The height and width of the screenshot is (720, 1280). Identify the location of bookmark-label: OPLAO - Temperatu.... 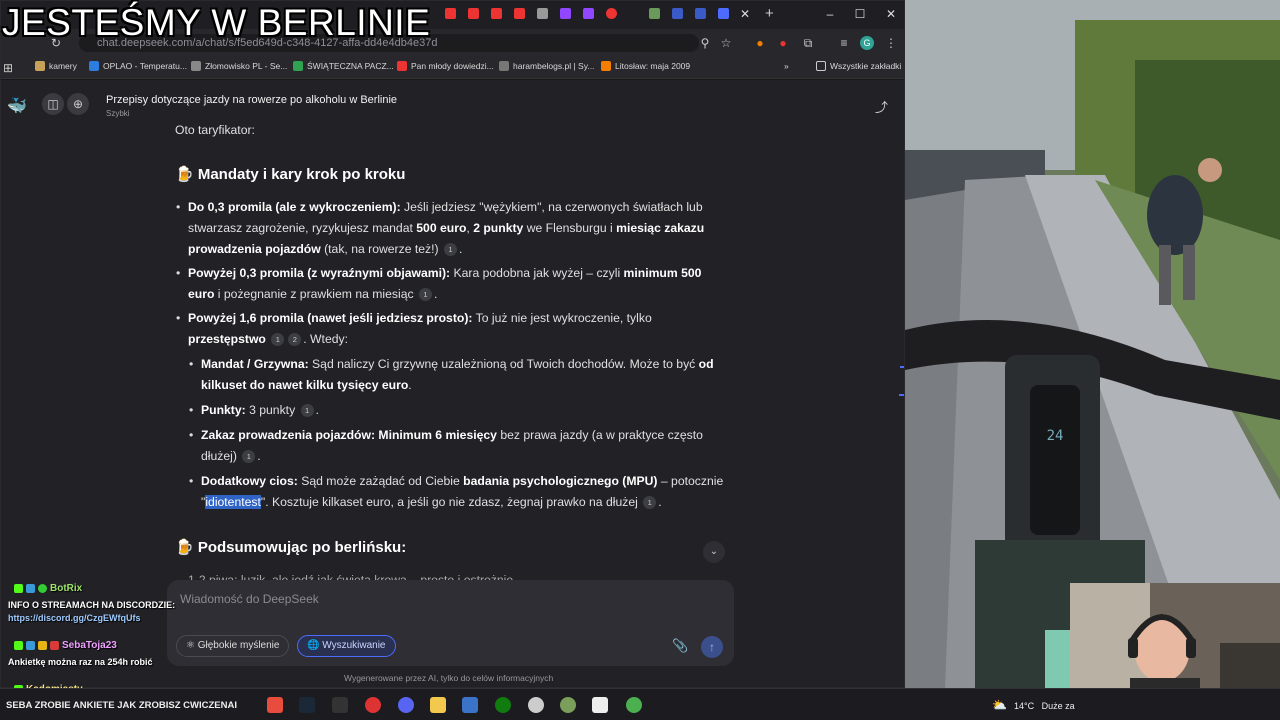
(145, 66).